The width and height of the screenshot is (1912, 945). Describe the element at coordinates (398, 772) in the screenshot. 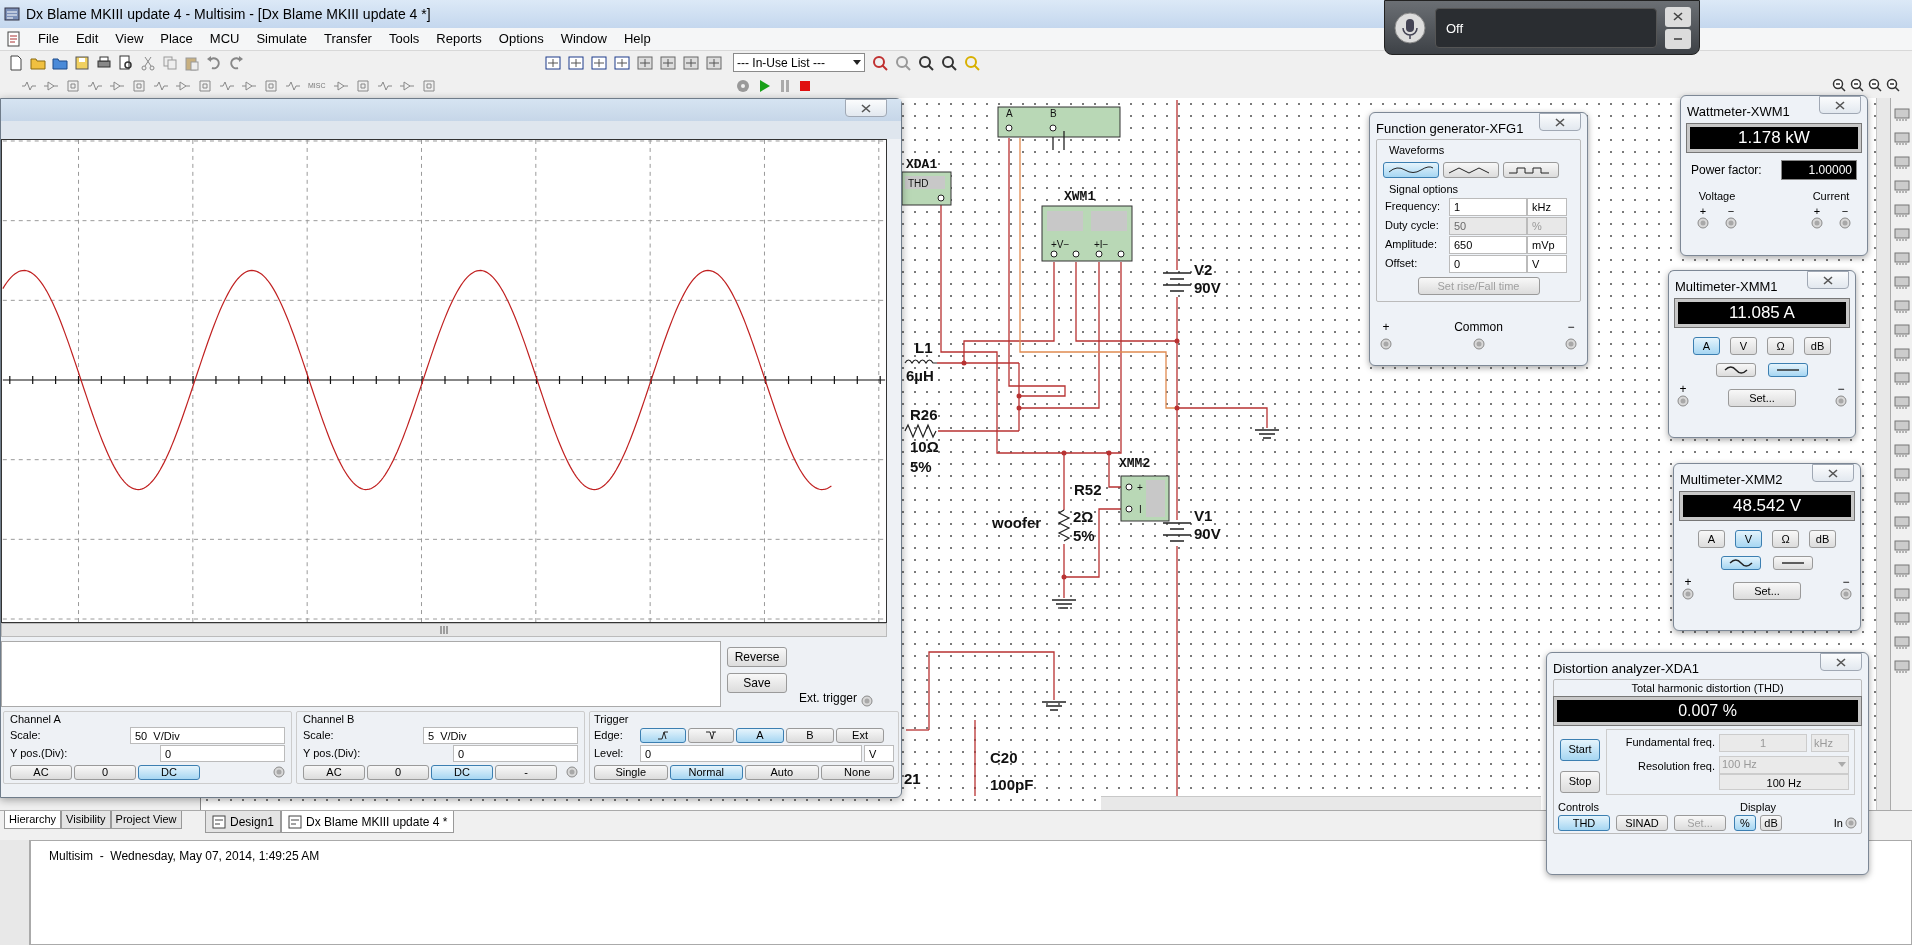

I see `button: 0` at that location.